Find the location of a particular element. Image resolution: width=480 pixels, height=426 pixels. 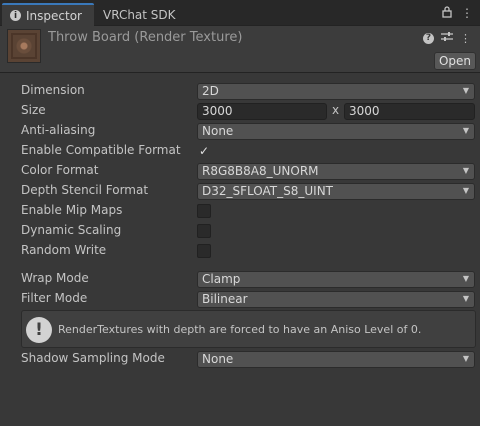

checkmark-icon: ✓ is located at coordinates (204, 151).